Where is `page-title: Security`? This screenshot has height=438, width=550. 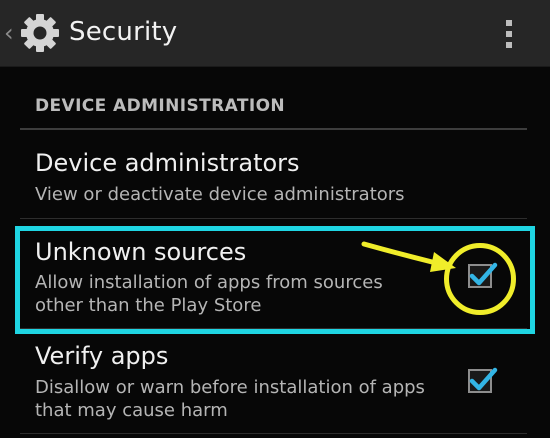
page-title: Security is located at coordinates (123, 32).